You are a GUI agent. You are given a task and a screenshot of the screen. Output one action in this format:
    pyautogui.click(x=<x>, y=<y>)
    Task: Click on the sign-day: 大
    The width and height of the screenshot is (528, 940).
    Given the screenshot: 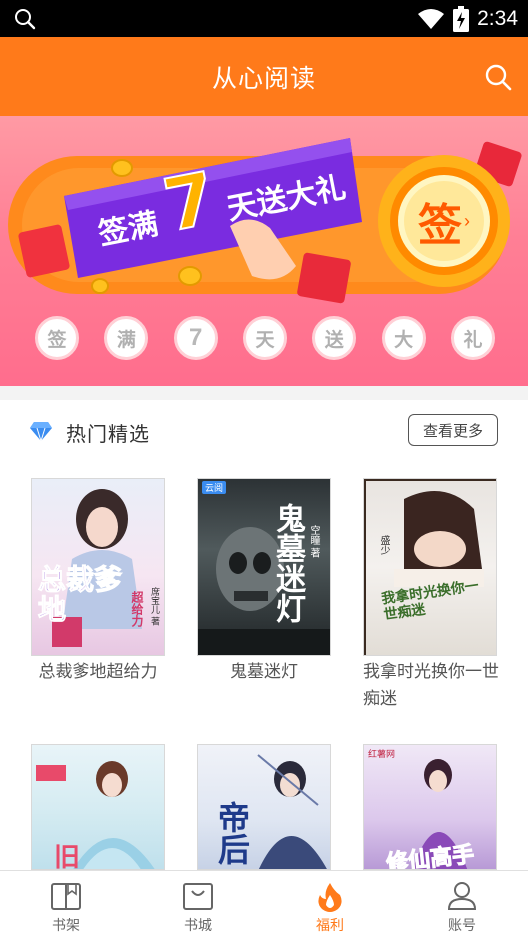 What is the action you would take?
    pyautogui.click(x=403, y=338)
    